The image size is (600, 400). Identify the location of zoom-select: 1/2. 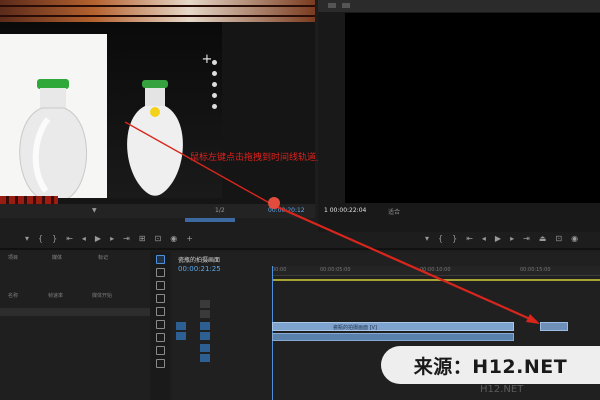
(220, 210).